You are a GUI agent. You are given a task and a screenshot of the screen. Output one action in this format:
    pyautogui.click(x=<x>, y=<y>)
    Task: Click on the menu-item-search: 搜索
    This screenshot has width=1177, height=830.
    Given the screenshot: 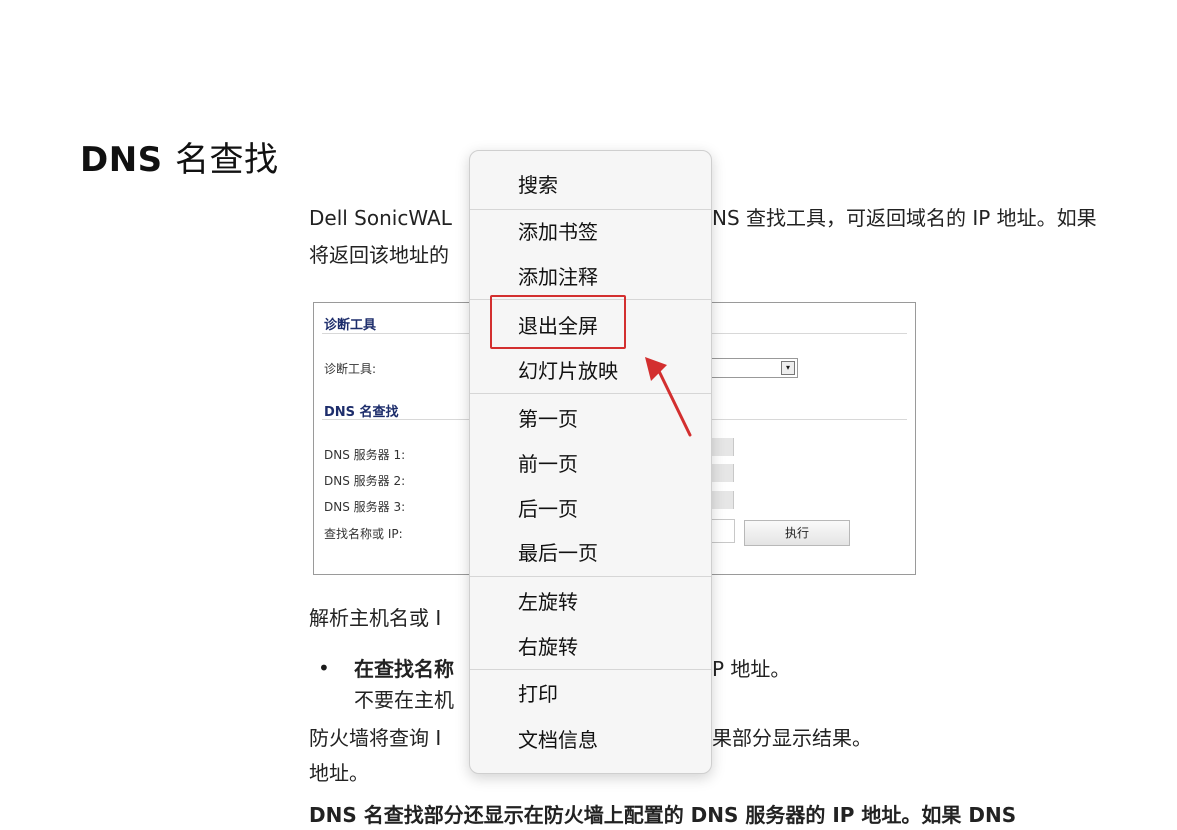 What is the action you would take?
    pyautogui.click(x=590, y=185)
    